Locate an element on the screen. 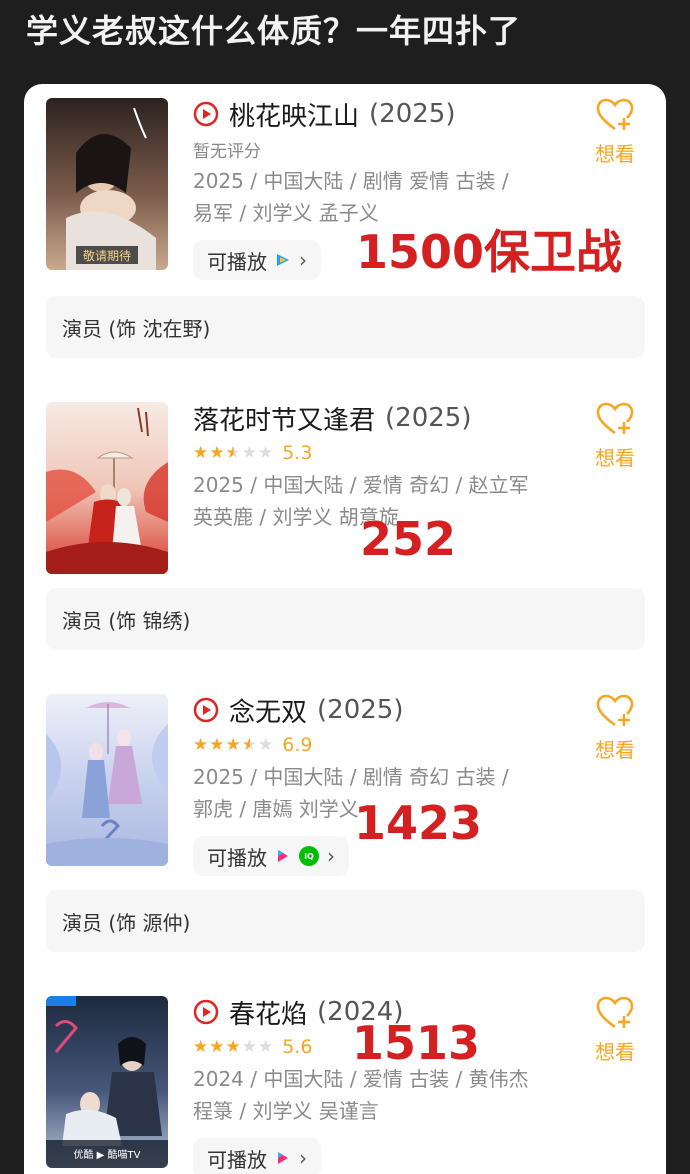  annotation-text: 252 is located at coordinates (408, 539).